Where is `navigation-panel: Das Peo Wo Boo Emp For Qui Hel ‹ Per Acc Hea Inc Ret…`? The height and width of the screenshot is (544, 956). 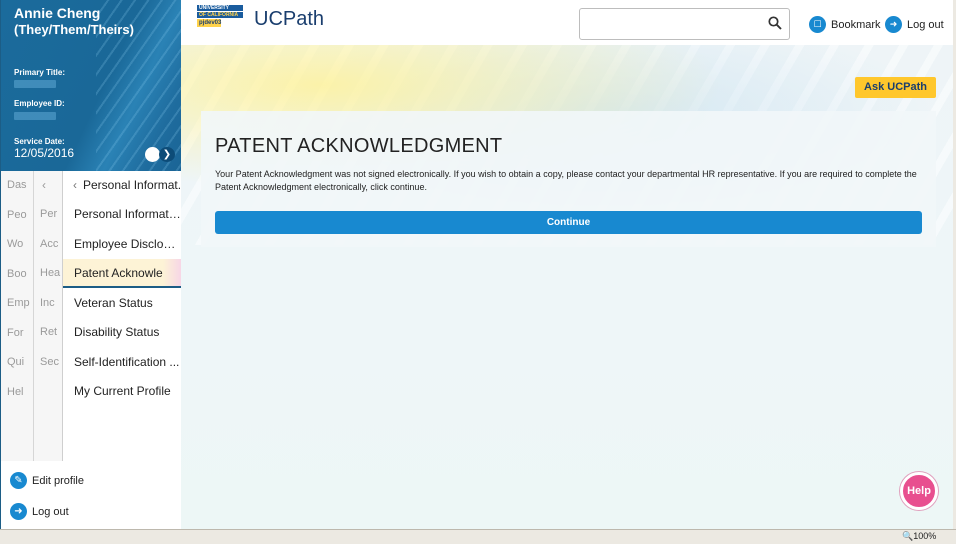
navigation-panel: Das Peo Wo Boo Emp For Qui Hel ‹ Per Acc Hea Inc Ret… is located at coordinates (91, 316).